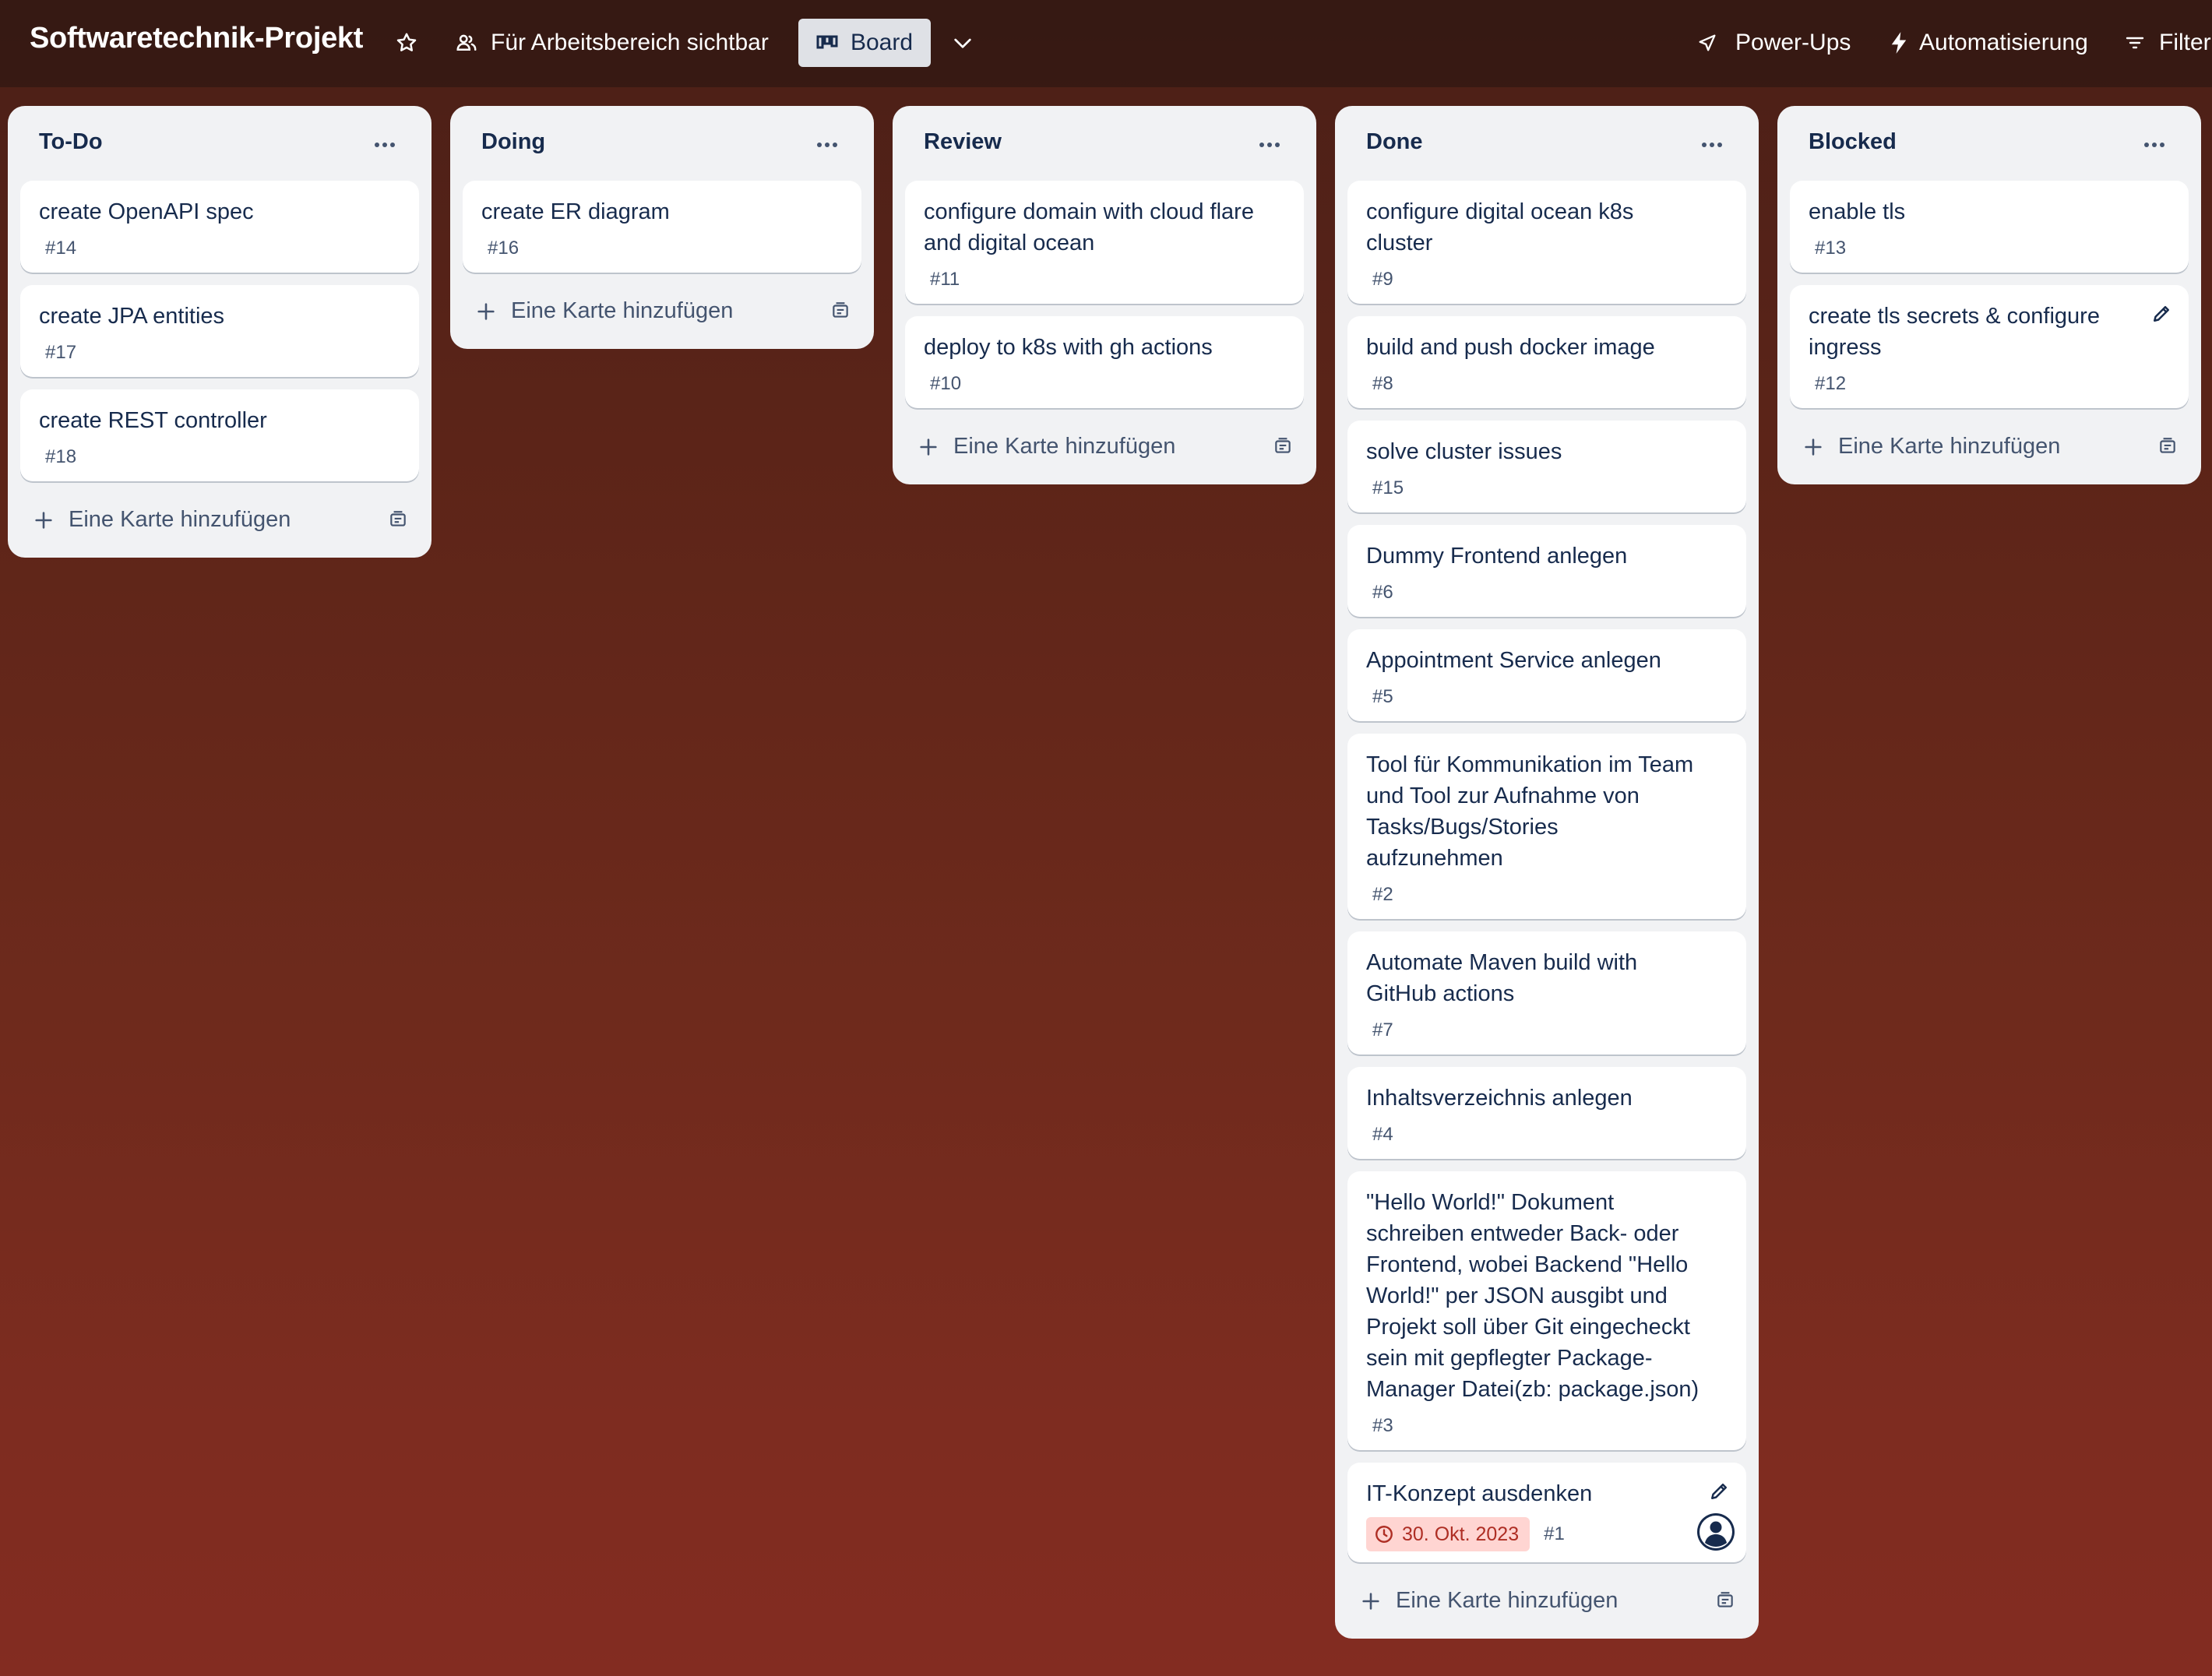 The image size is (2212, 1676). I want to click on card: build and push docker image #8, so click(1546, 362).